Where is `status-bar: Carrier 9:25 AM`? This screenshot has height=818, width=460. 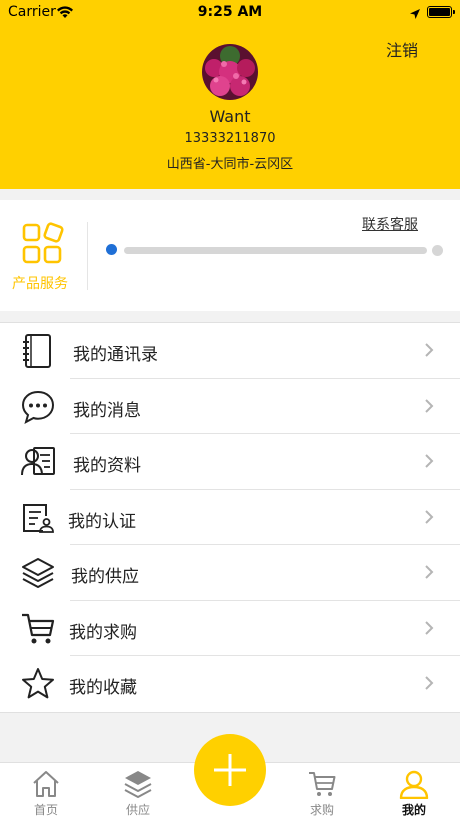
status-bar: Carrier 9:25 AM is located at coordinates (230, 12).